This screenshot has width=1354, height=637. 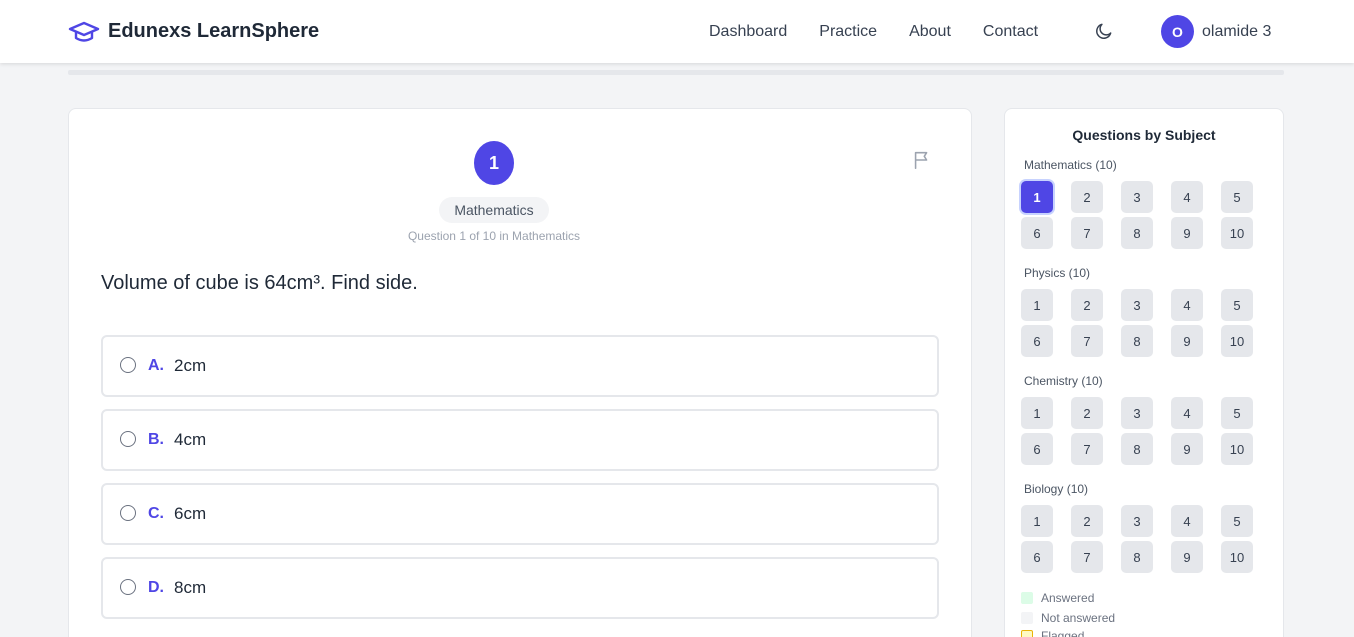 I want to click on option-b: B. 4cm, so click(x=520, y=440).